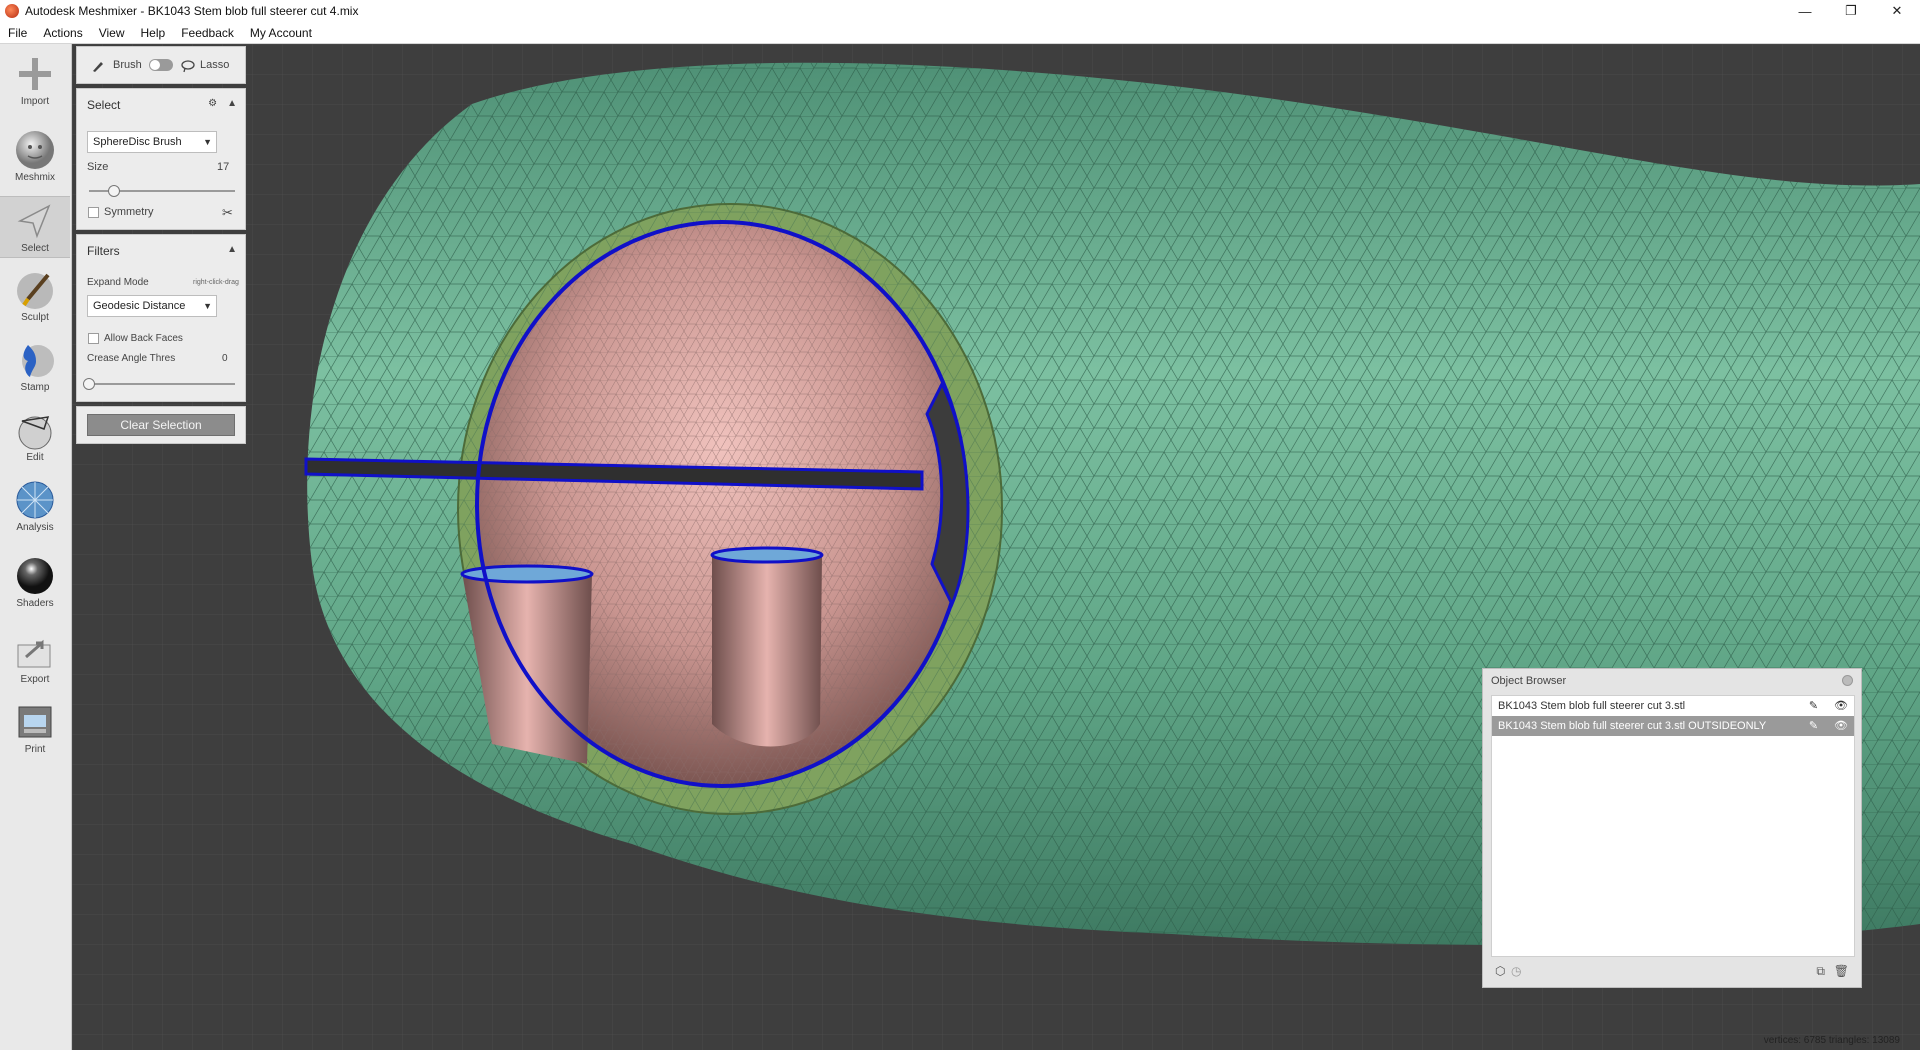  Describe the element at coordinates (161, 251) in the screenshot. I see `filters-panel-header: Filters ▲` at that location.